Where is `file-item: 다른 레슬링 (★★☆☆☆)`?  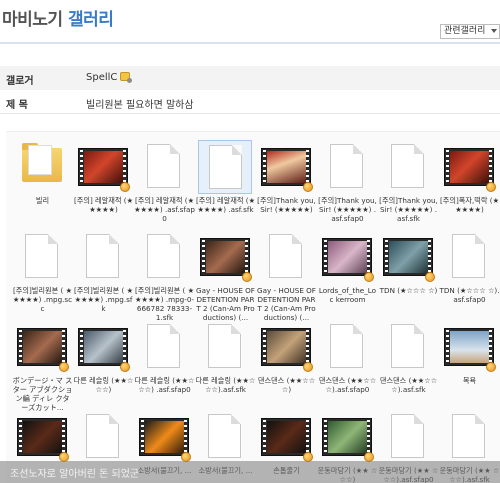
file-item: 다른 레슬링 (★★☆☆☆) is located at coordinates (103, 365).